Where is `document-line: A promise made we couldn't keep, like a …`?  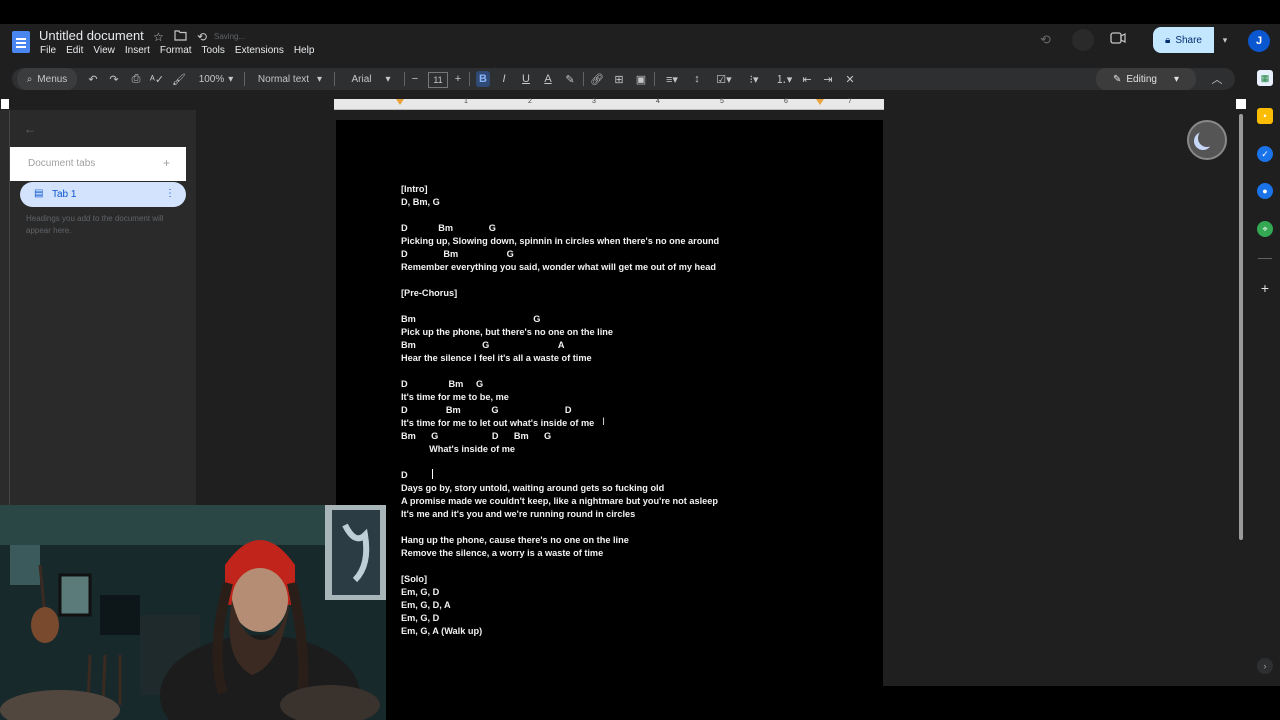
document-line: A promise made we couldn't keep, like a … is located at coordinates (560, 501).